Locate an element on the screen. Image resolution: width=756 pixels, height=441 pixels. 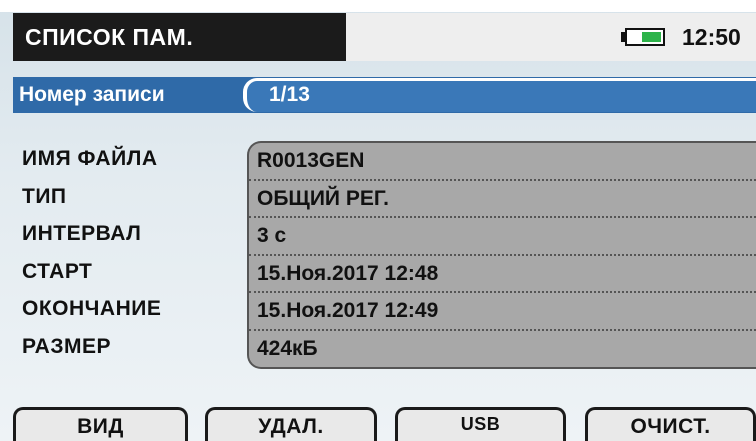
value-start: 15.Ноя.2017 12:48 is located at coordinates (502, 275).